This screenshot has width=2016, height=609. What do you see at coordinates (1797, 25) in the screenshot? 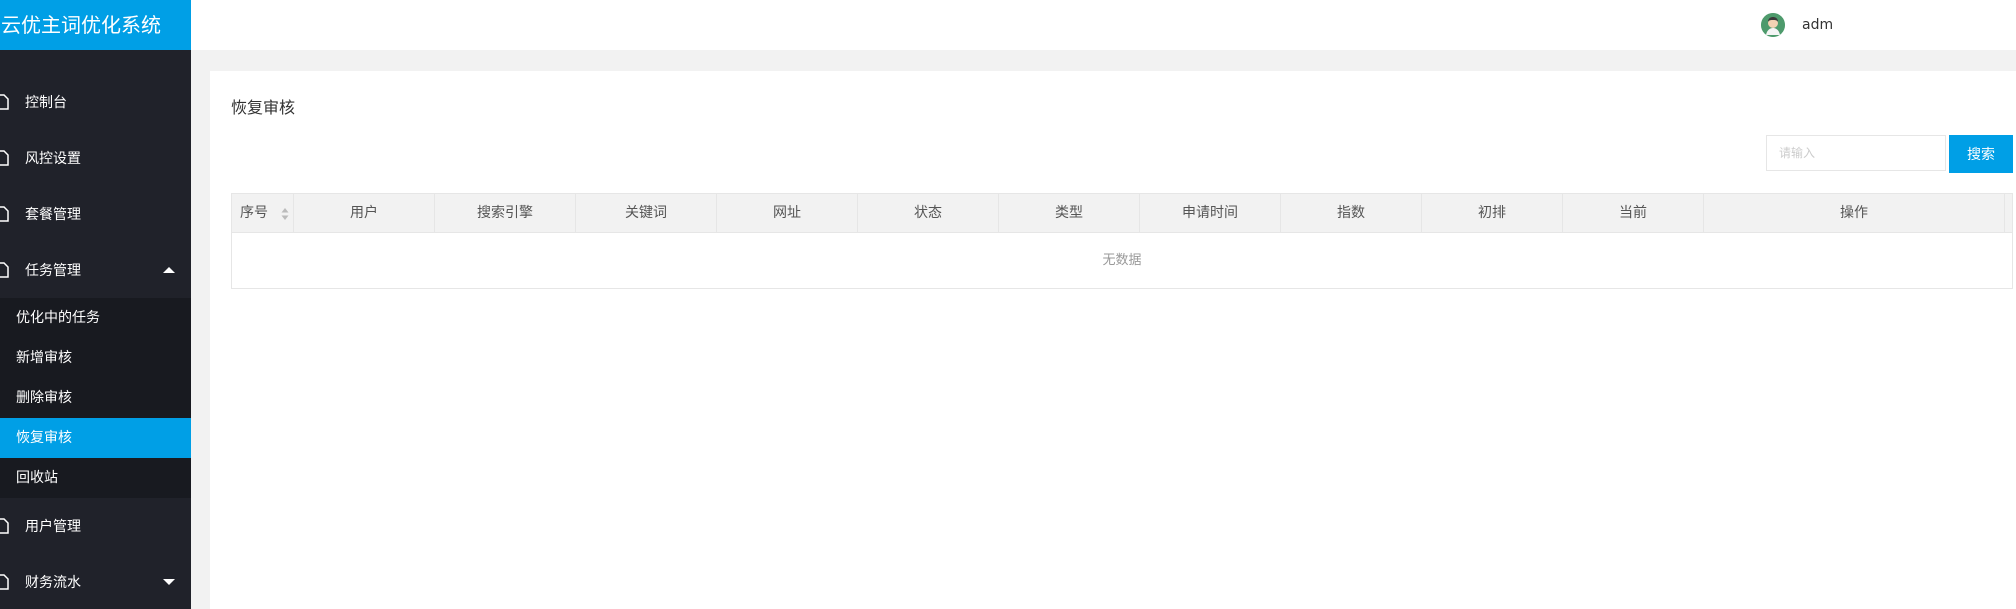
I see `user-menu: adm` at bounding box center [1797, 25].